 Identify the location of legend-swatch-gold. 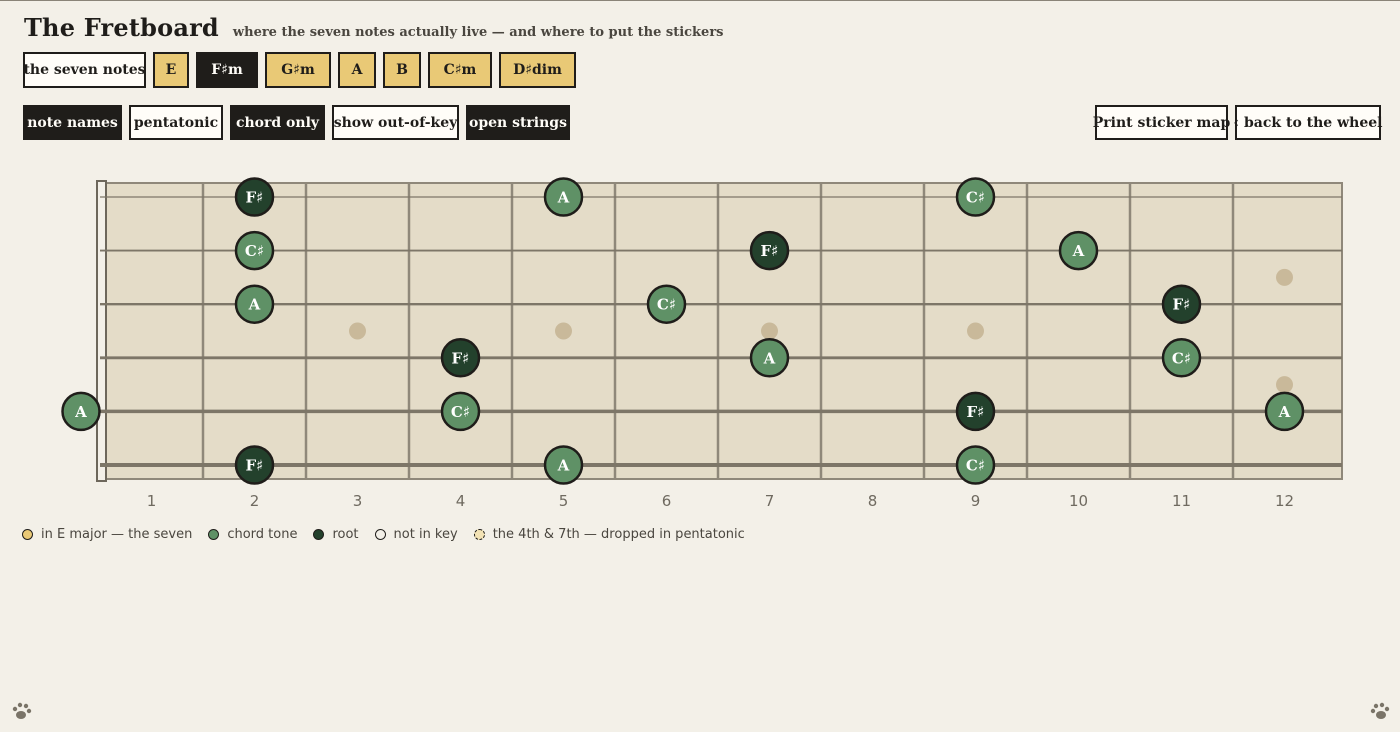
(27, 534).